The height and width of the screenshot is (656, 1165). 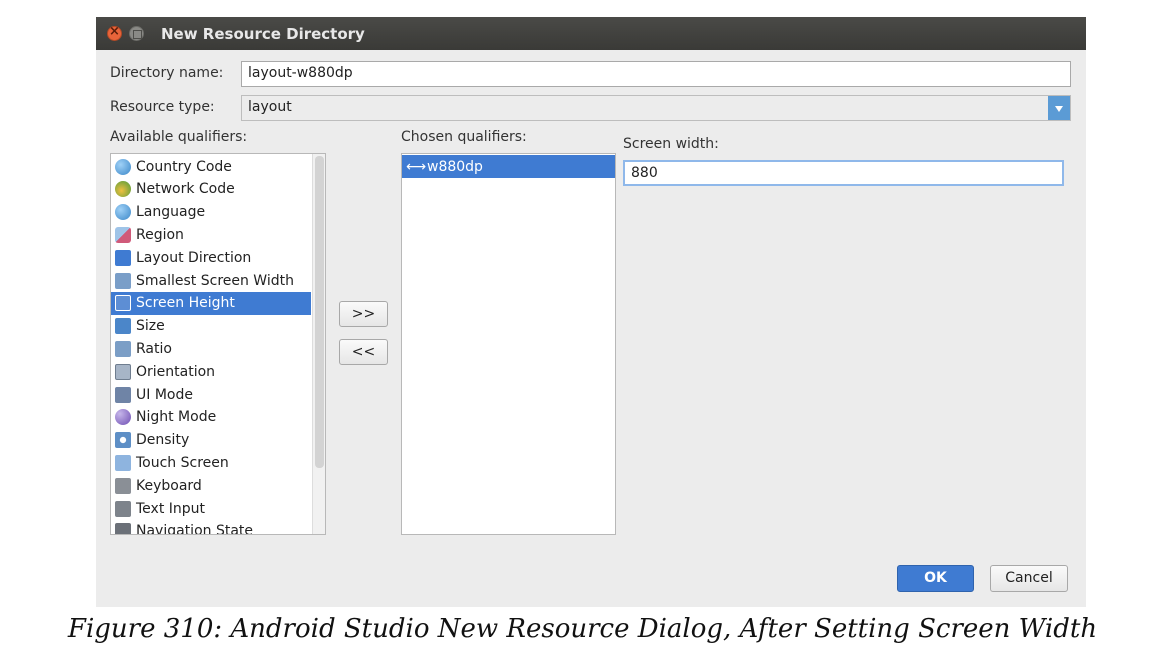 What do you see at coordinates (150, 326) in the screenshot?
I see `list-item-label: Size` at bounding box center [150, 326].